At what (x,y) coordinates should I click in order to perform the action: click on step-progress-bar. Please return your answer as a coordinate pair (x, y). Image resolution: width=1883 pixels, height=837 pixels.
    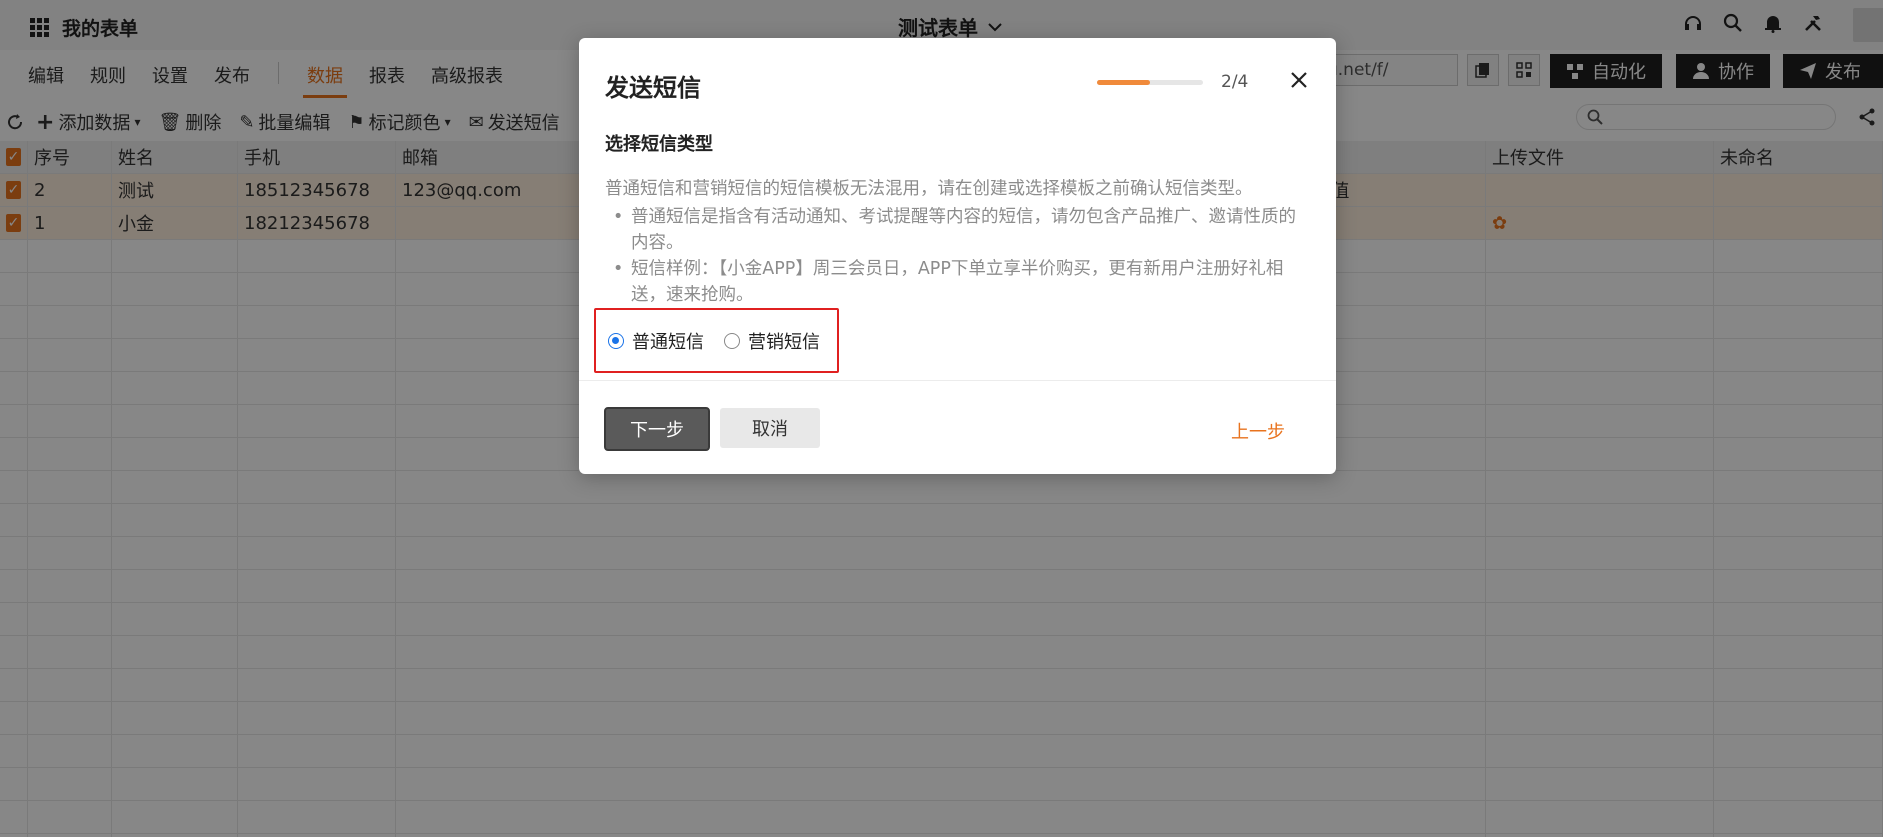
    Looking at the image, I should click on (1150, 82).